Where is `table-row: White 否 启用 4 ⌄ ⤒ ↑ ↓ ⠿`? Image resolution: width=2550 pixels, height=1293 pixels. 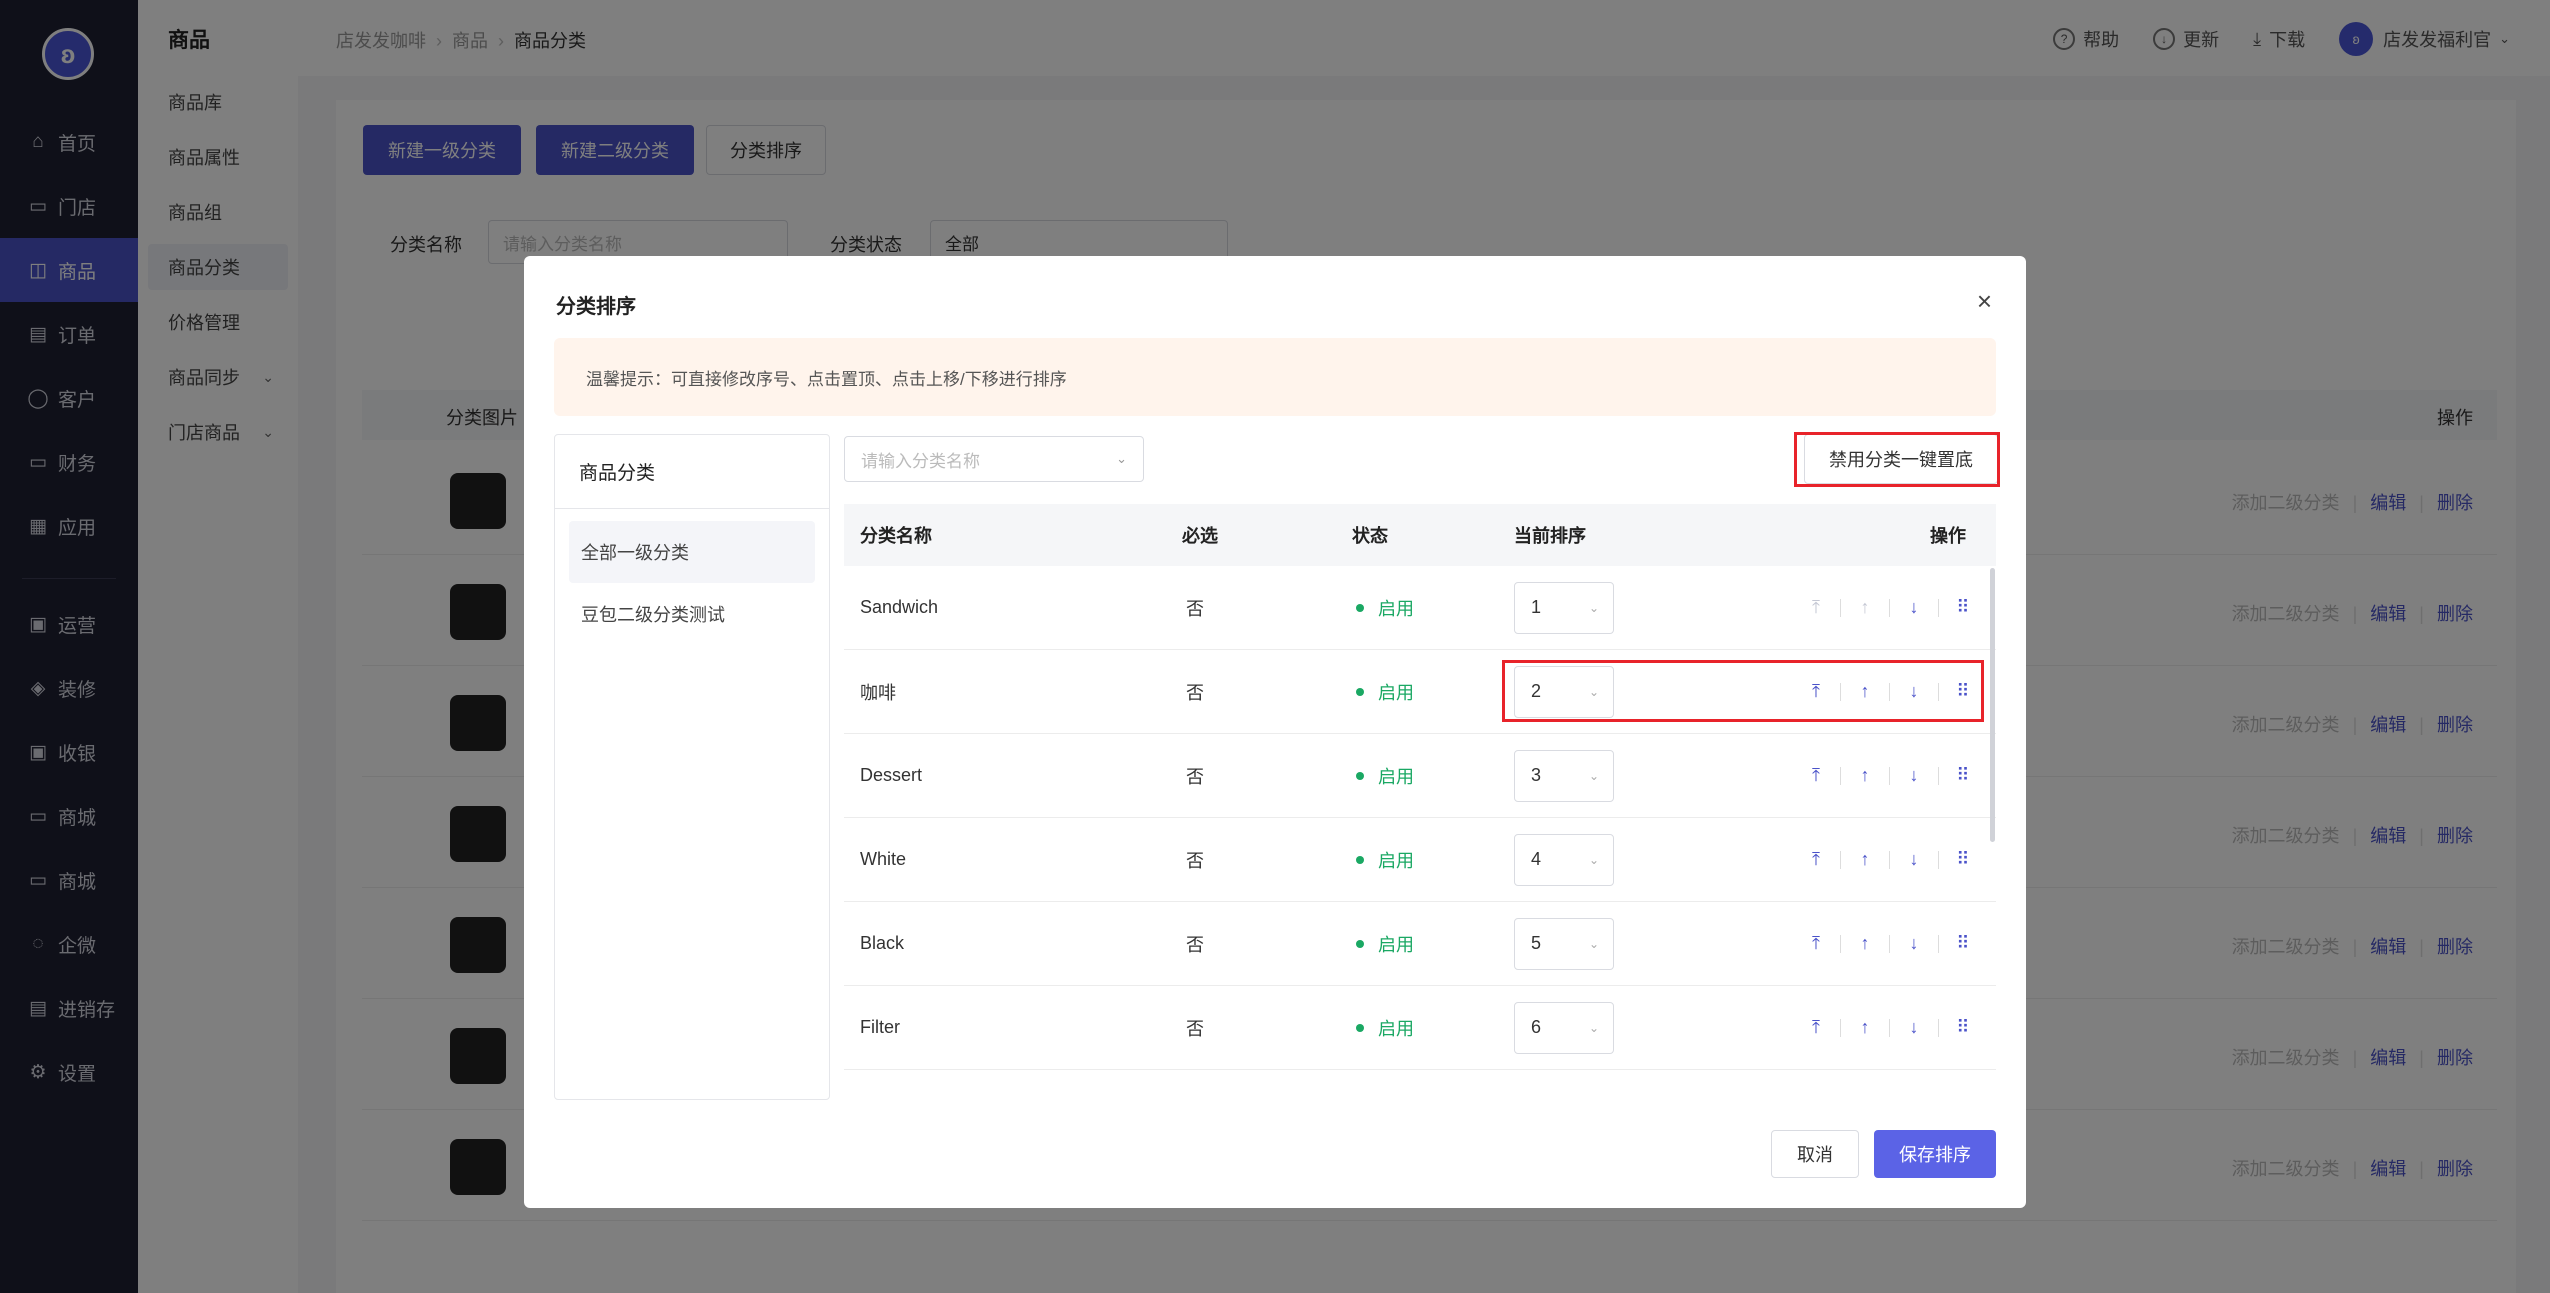 table-row: White 否 启用 4 ⌄ ⤒ ↑ ↓ ⠿ is located at coordinates (1420, 860).